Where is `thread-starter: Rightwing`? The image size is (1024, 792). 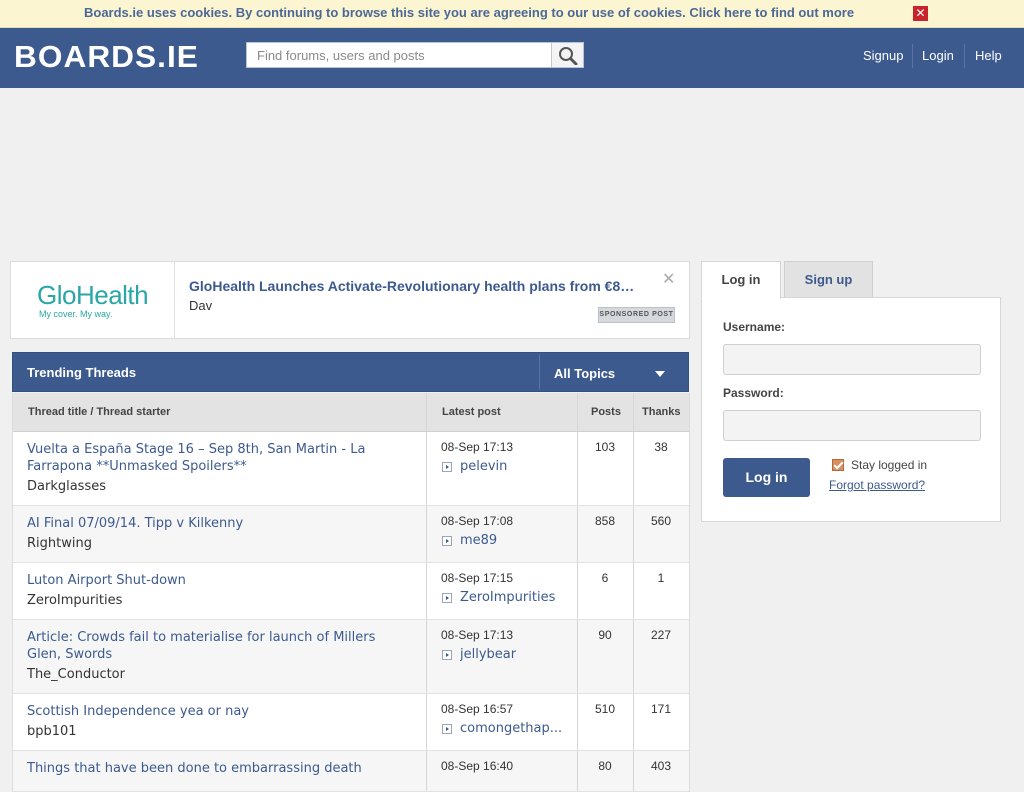 thread-starter: Rightwing is located at coordinates (59, 543).